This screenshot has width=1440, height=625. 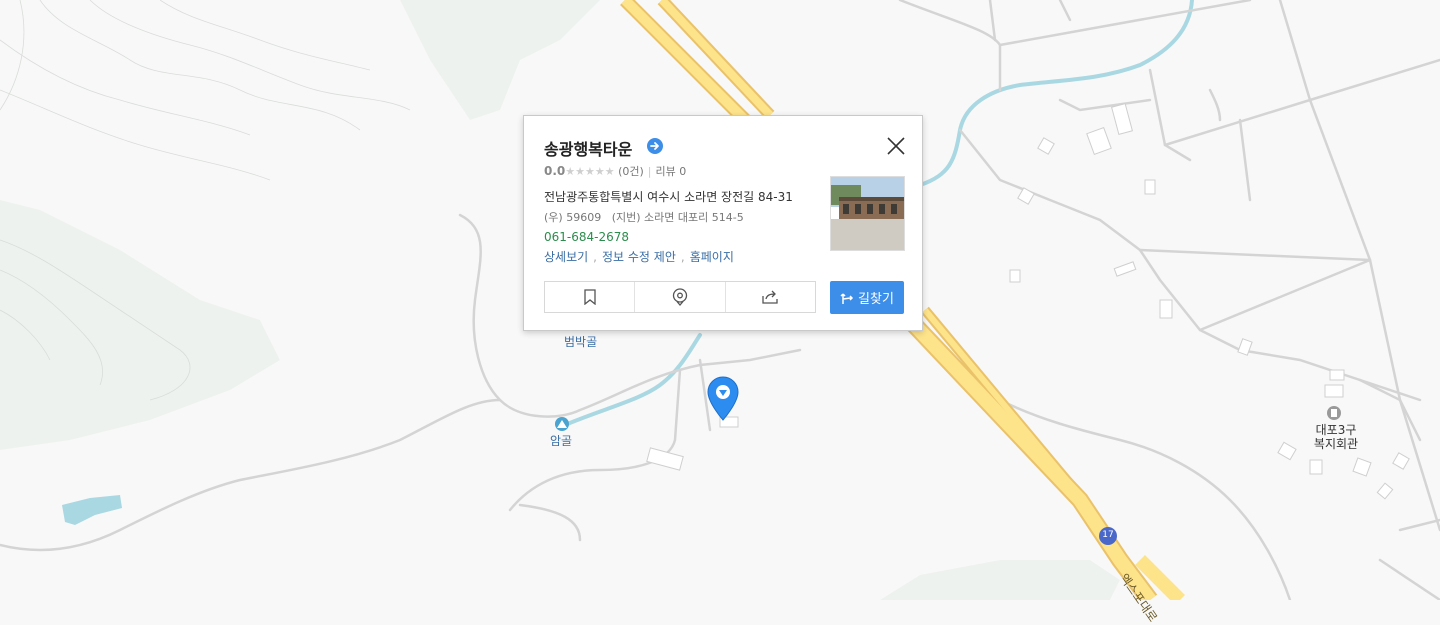 I want to click on rating-row: 0.0★★★★★ (0건) | 리뷰 0, so click(x=615, y=171).